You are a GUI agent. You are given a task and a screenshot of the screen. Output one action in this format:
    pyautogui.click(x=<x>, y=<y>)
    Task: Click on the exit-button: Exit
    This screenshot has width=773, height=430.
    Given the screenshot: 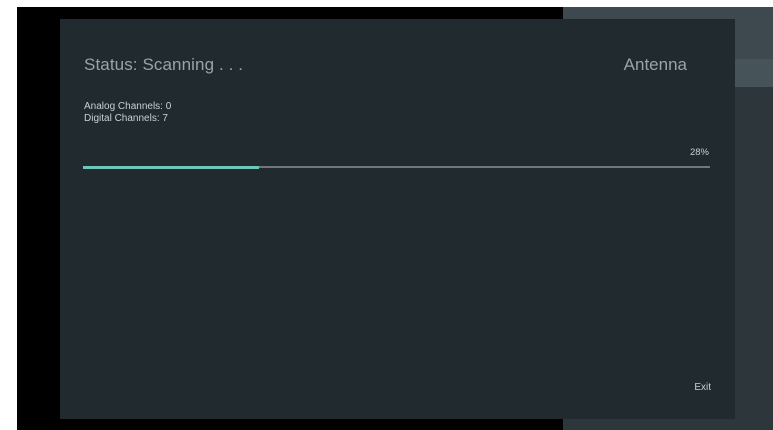 What is the action you would take?
    pyautogui.click(x=702, y=387)
    